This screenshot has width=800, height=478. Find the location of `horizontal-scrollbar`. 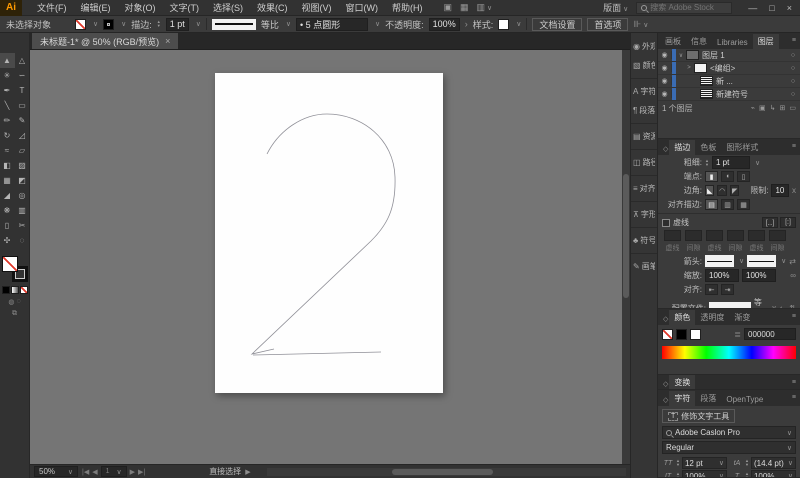

horizontal-scrollbar is located at coordinates (446, 471).